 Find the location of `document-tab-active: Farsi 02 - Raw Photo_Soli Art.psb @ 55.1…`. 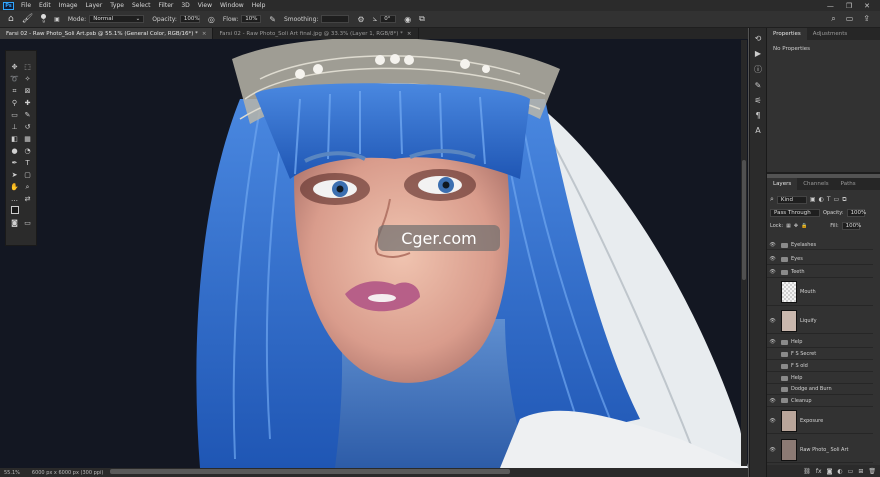

document-tab-active: Farsi 02 - Raw Photo_Soli Art.psb @ 55.1… is located at coordinates (107, 33).